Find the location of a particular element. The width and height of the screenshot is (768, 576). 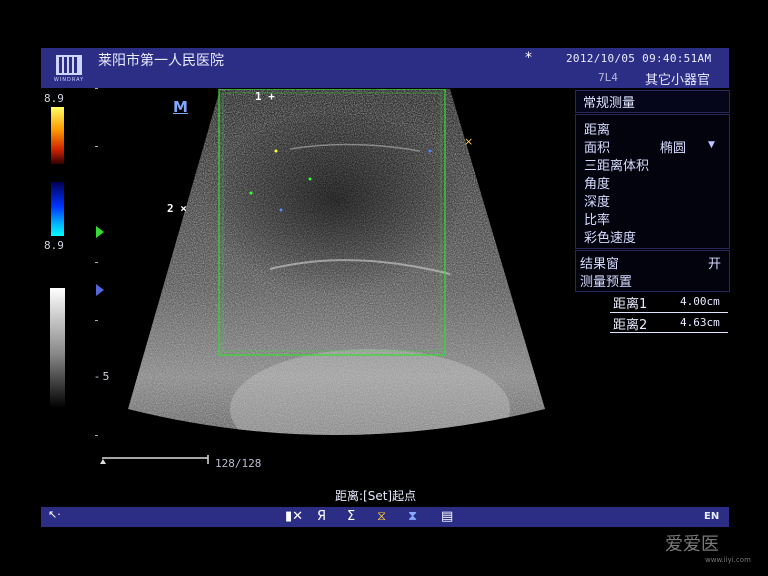

measure-preset: 测量预置 is located at coordinates (606, 280).